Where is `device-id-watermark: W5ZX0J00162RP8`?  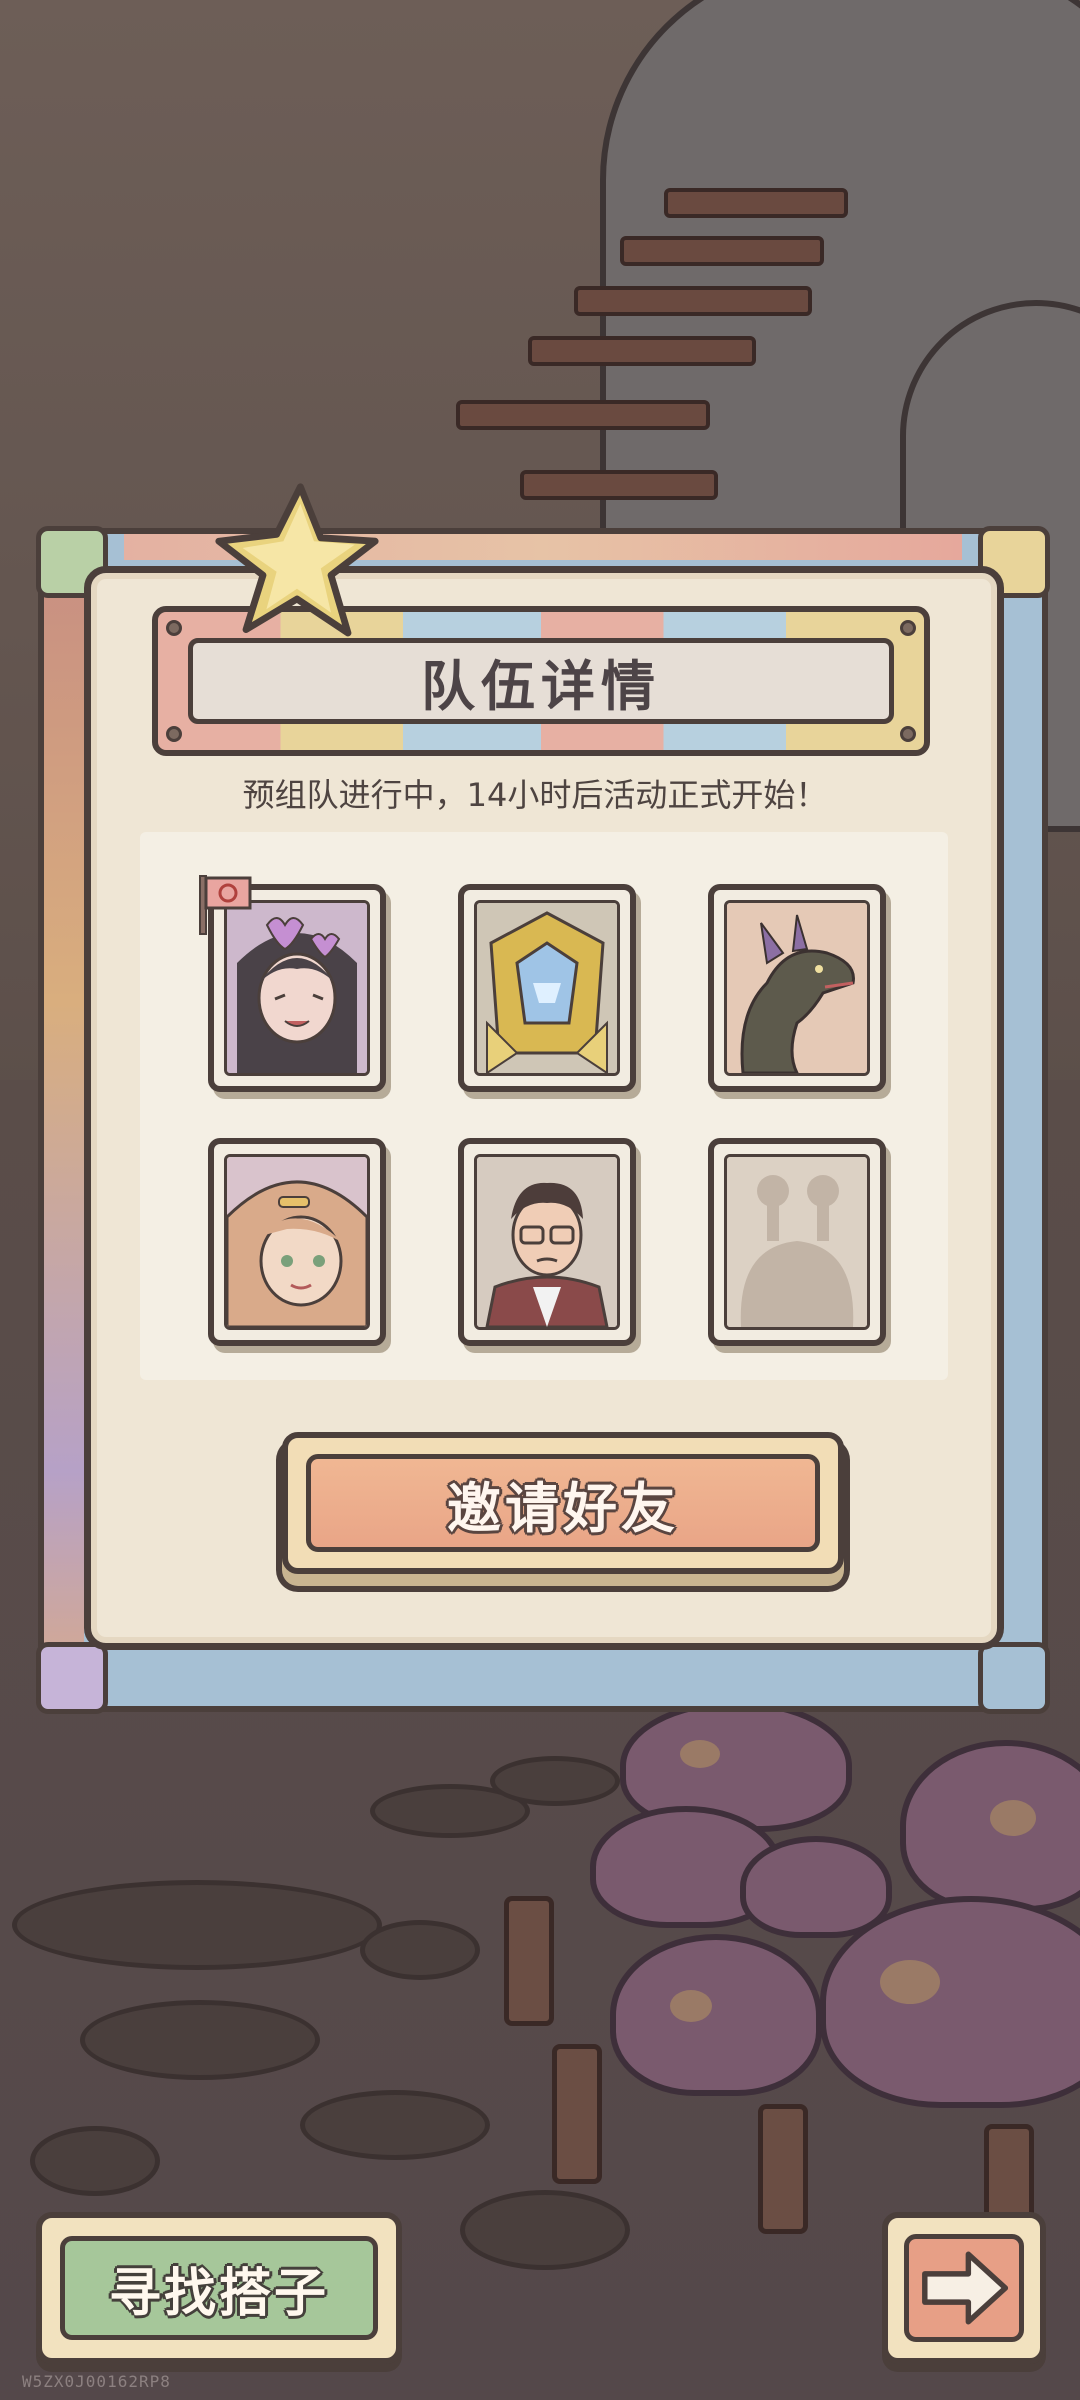
device-id-watermark: W5ZX0J00162RP8 is located at coordinates (96, 2381).